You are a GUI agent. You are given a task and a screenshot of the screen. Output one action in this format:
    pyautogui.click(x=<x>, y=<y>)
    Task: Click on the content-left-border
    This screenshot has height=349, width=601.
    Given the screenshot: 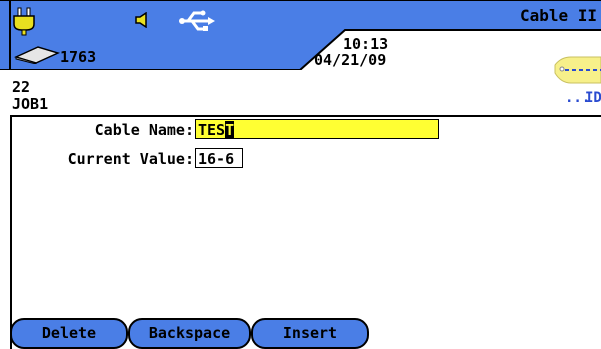 What is the action you would take?
    pyautogui.click(x=11, y=232)
    